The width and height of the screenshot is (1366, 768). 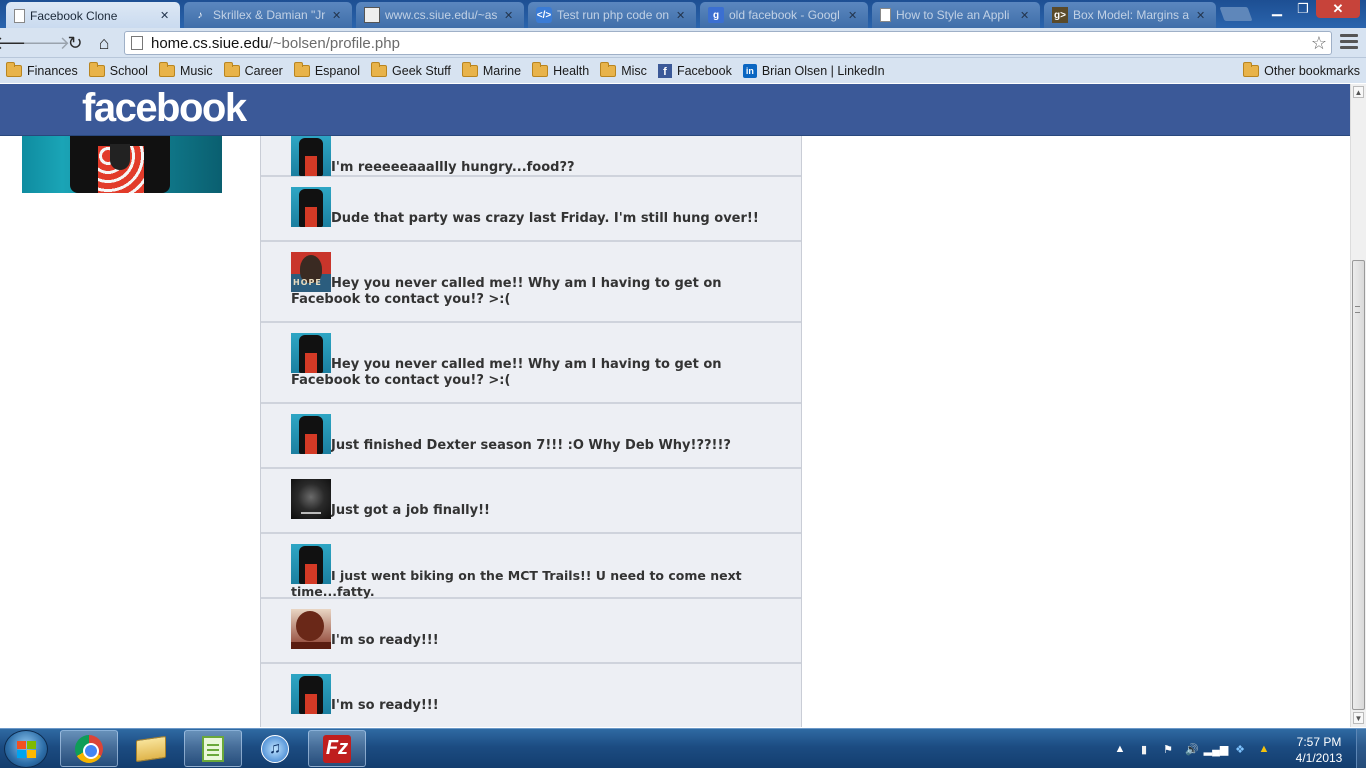 I want to click on system-tray: ▲ ▮ ⚑ 🔊 ▂▄▆ ❖ ▲, so click(x=1196, y=748).